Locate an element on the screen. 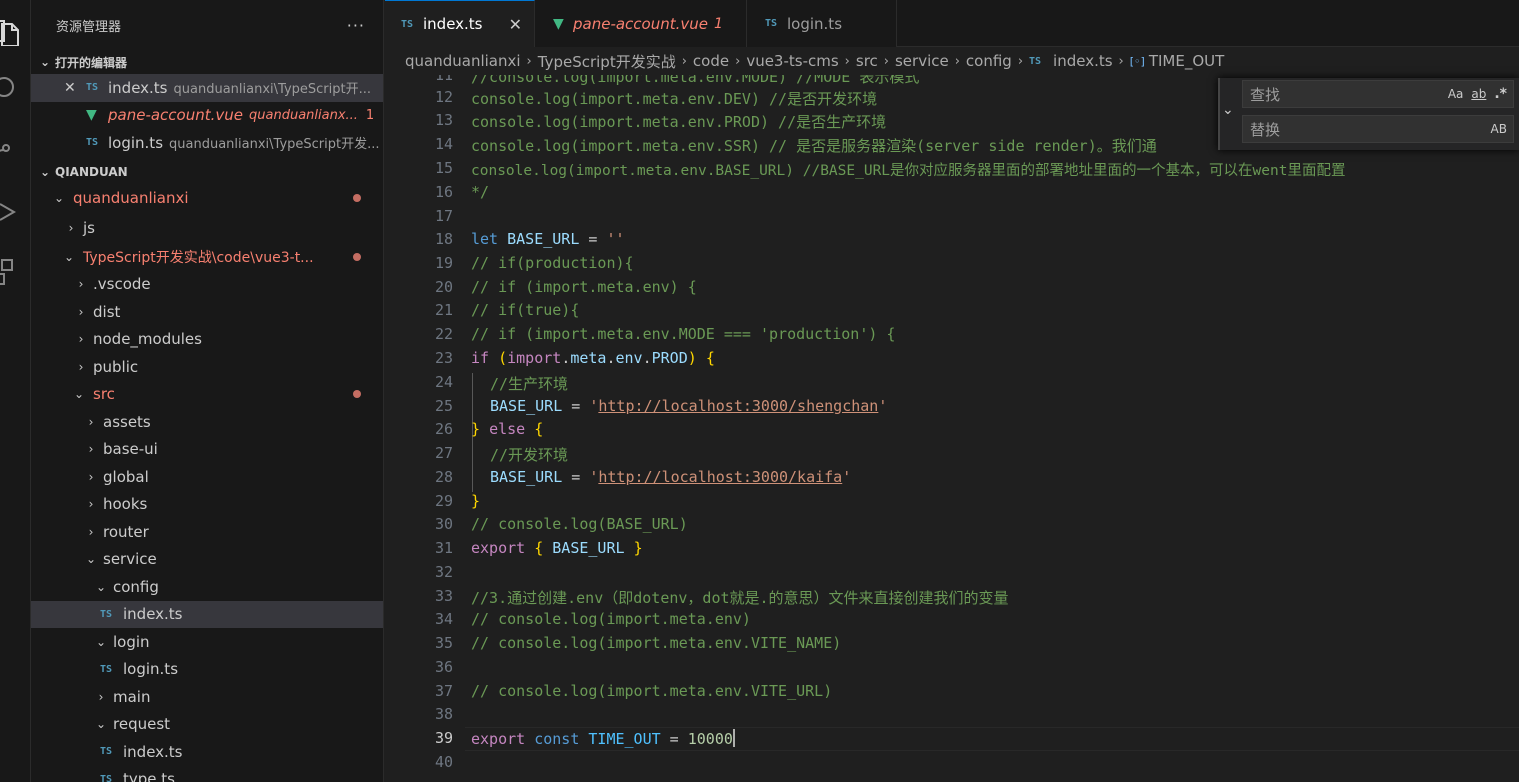 This screenshot has width=1519, height=782. tree-folder: › js is located at coordinates (207, 227).